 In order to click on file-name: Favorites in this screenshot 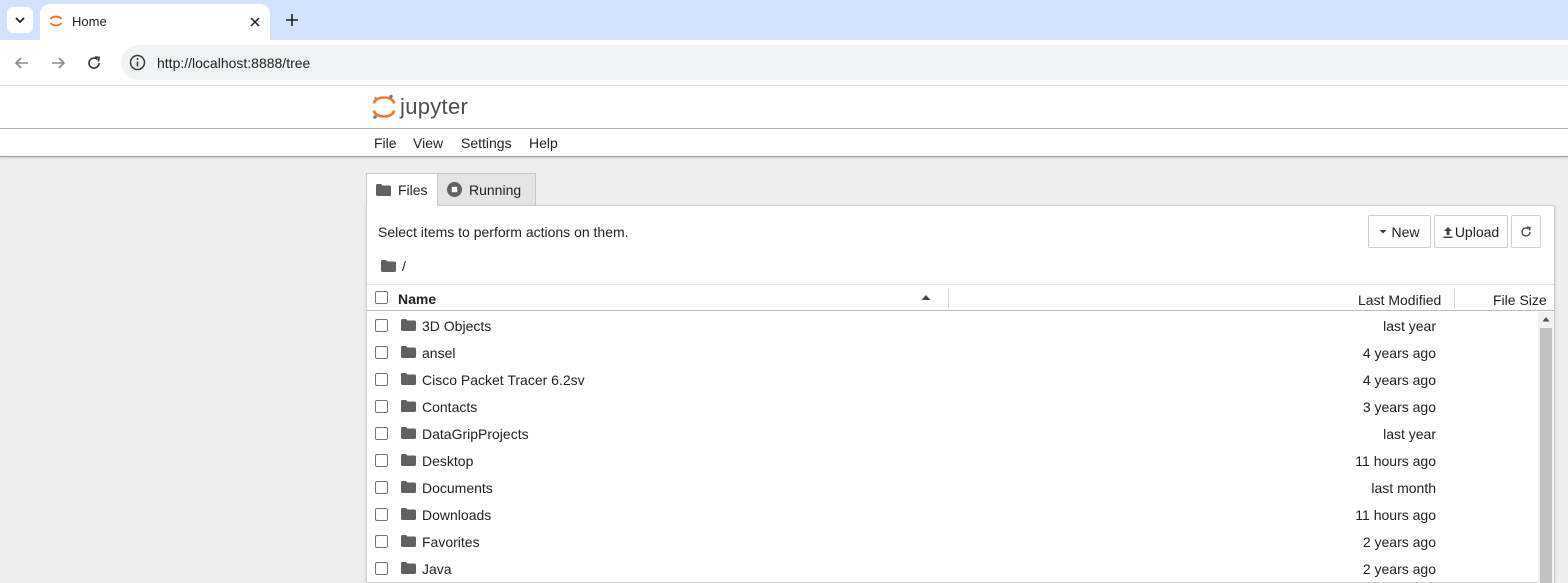, I will do `click(451, 542)`.